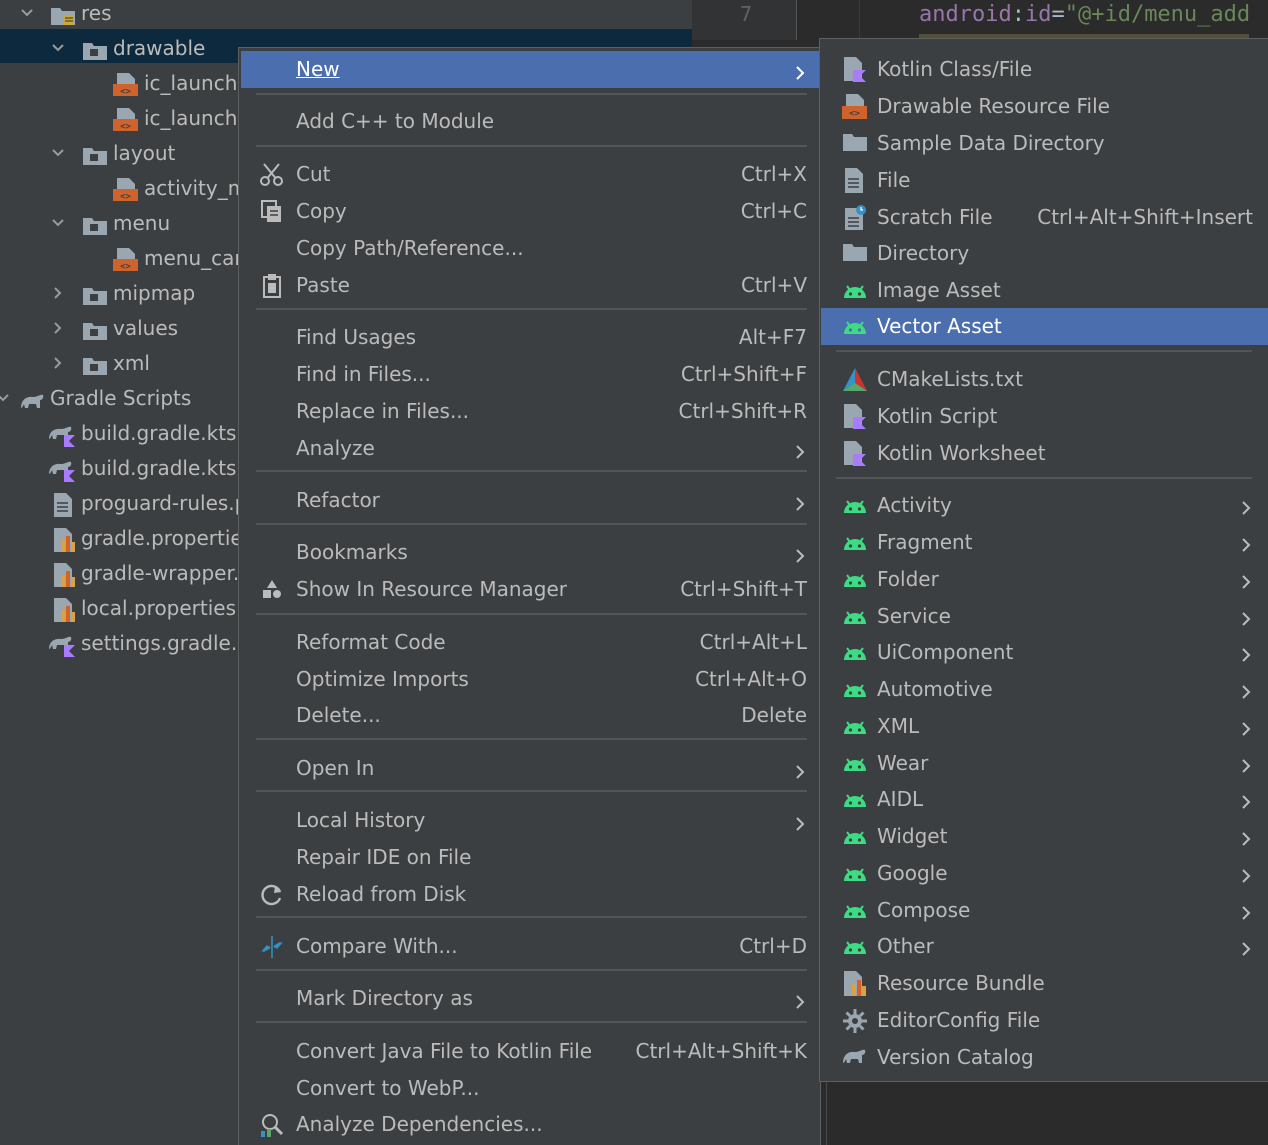 The width and height of the screenshot is (1268, 1145). Describe the element at coordinates (1044, 1020) in the screenshot. I see `submenu-item-editorconfig: EditorConfig File` at that location.